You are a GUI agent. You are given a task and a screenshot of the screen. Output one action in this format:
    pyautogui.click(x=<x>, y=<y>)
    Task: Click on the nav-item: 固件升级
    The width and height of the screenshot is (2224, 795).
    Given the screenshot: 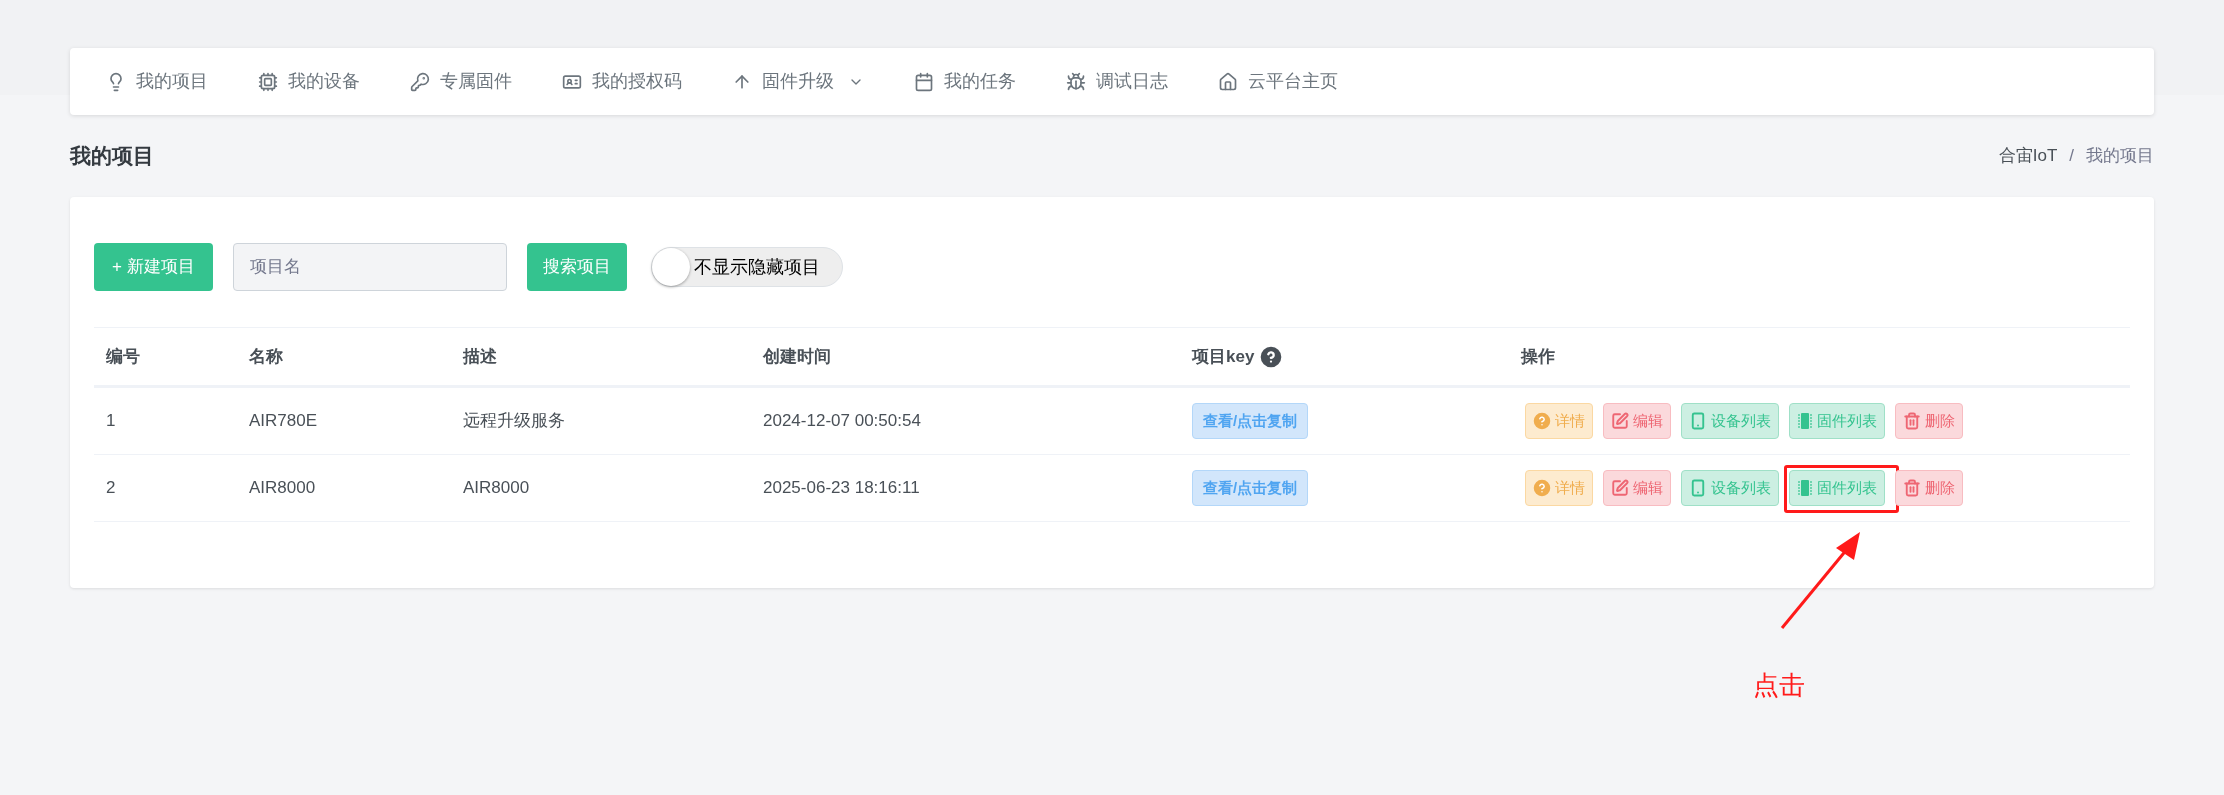 What is the action you would take?
    pyautogui.click(x=798, y=81)
    